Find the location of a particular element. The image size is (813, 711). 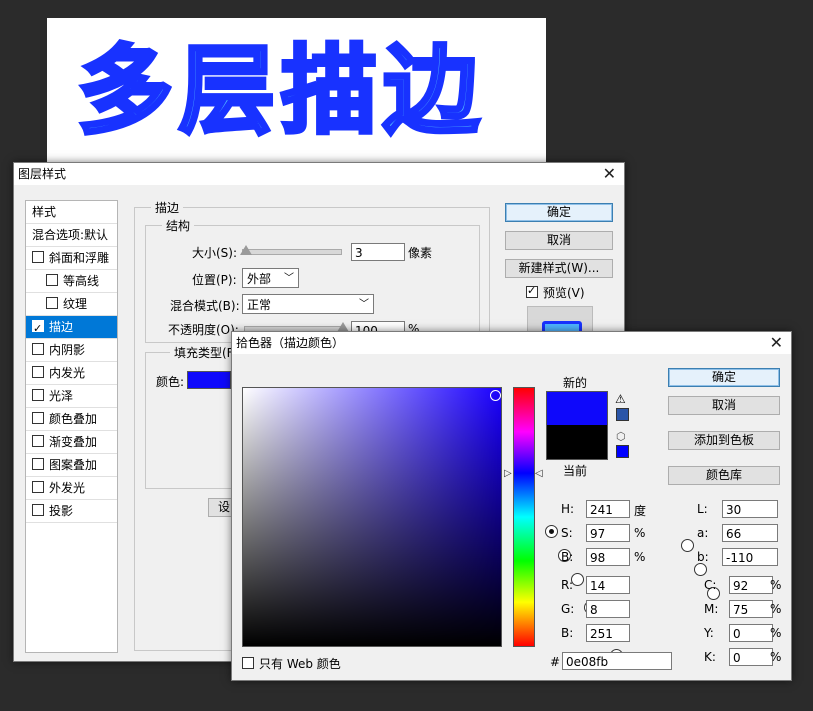

hue-slider-right-arrow: ◁ is located at coordinates (539, 473).